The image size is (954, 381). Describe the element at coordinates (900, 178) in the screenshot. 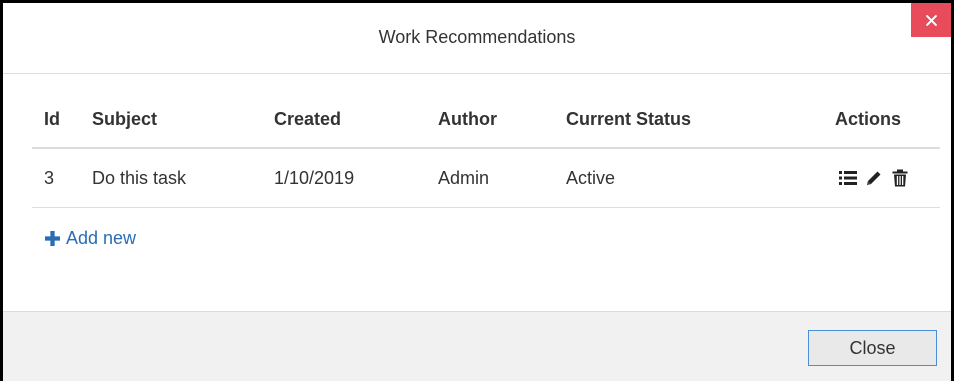

I see `trash-icon` at that location.